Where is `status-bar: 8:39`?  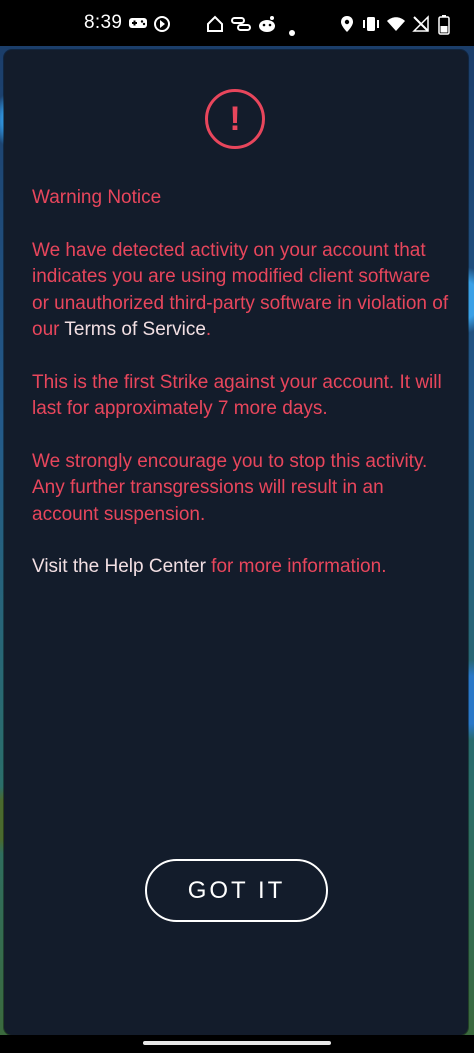
status-bar: 8:39 is located at coordinates (237, 23).